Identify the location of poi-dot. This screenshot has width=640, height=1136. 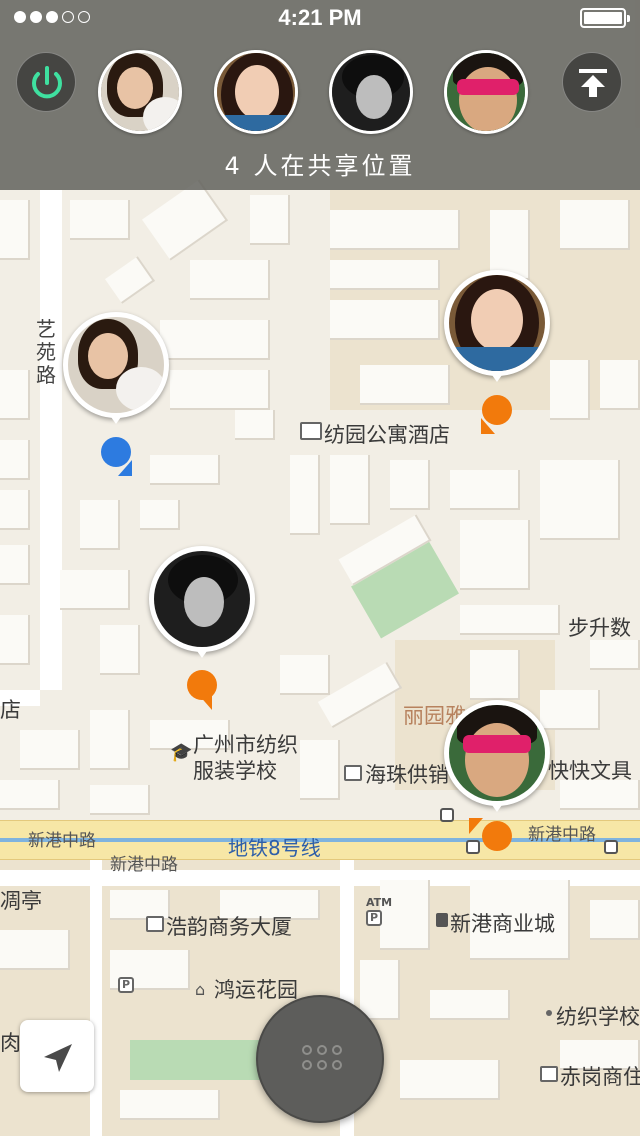
(549, 1013).